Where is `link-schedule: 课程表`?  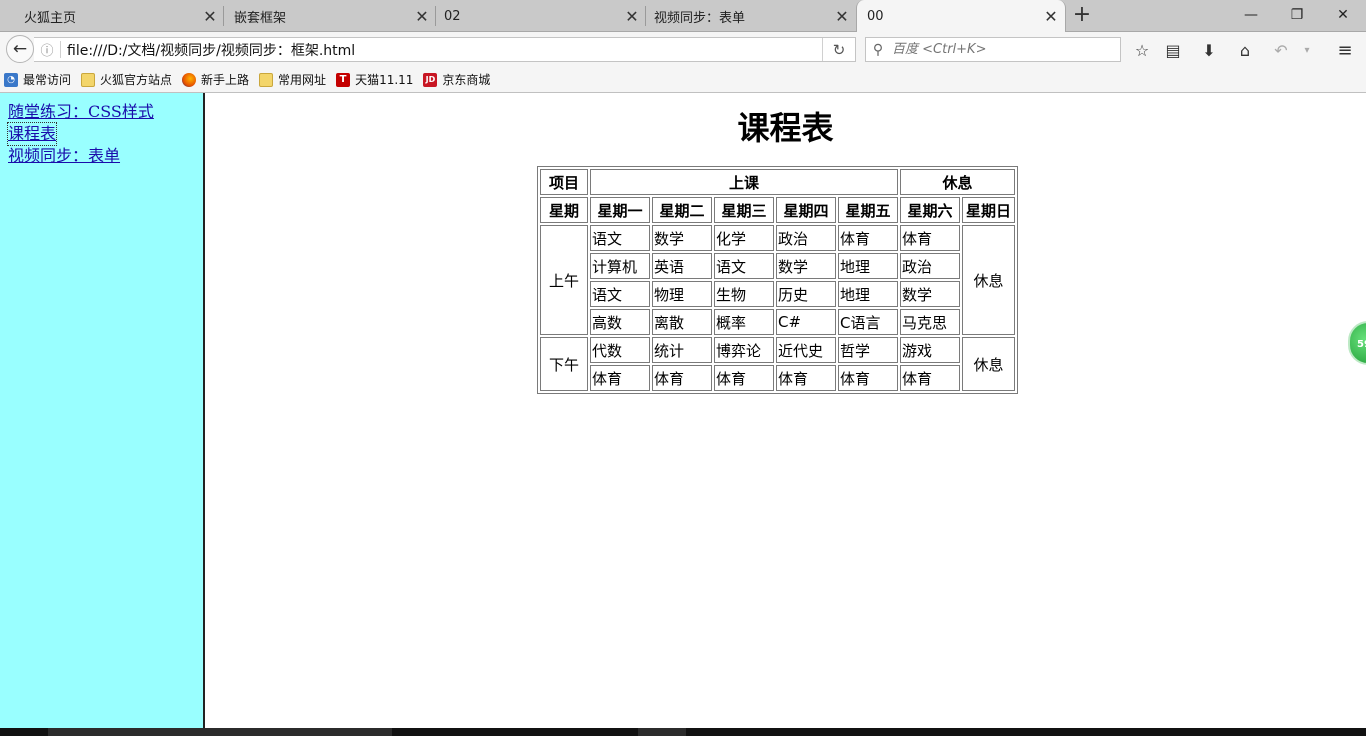 link-schedule: 课程表 is located at coordinates (32, 134).